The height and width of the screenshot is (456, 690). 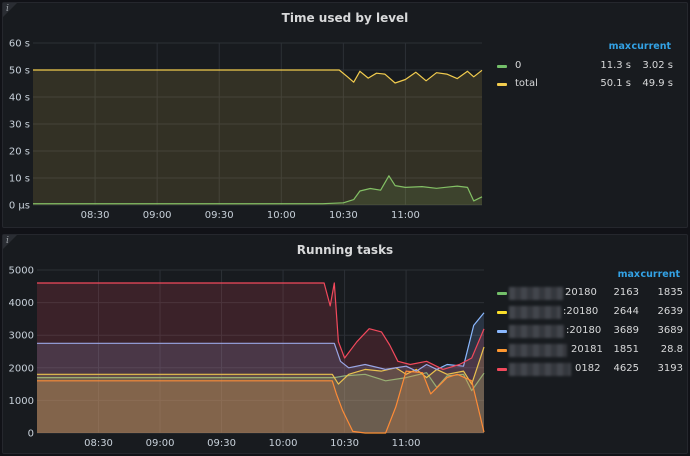 I want to click on y-tick-label: 10 s, so click(x=19, y=179).